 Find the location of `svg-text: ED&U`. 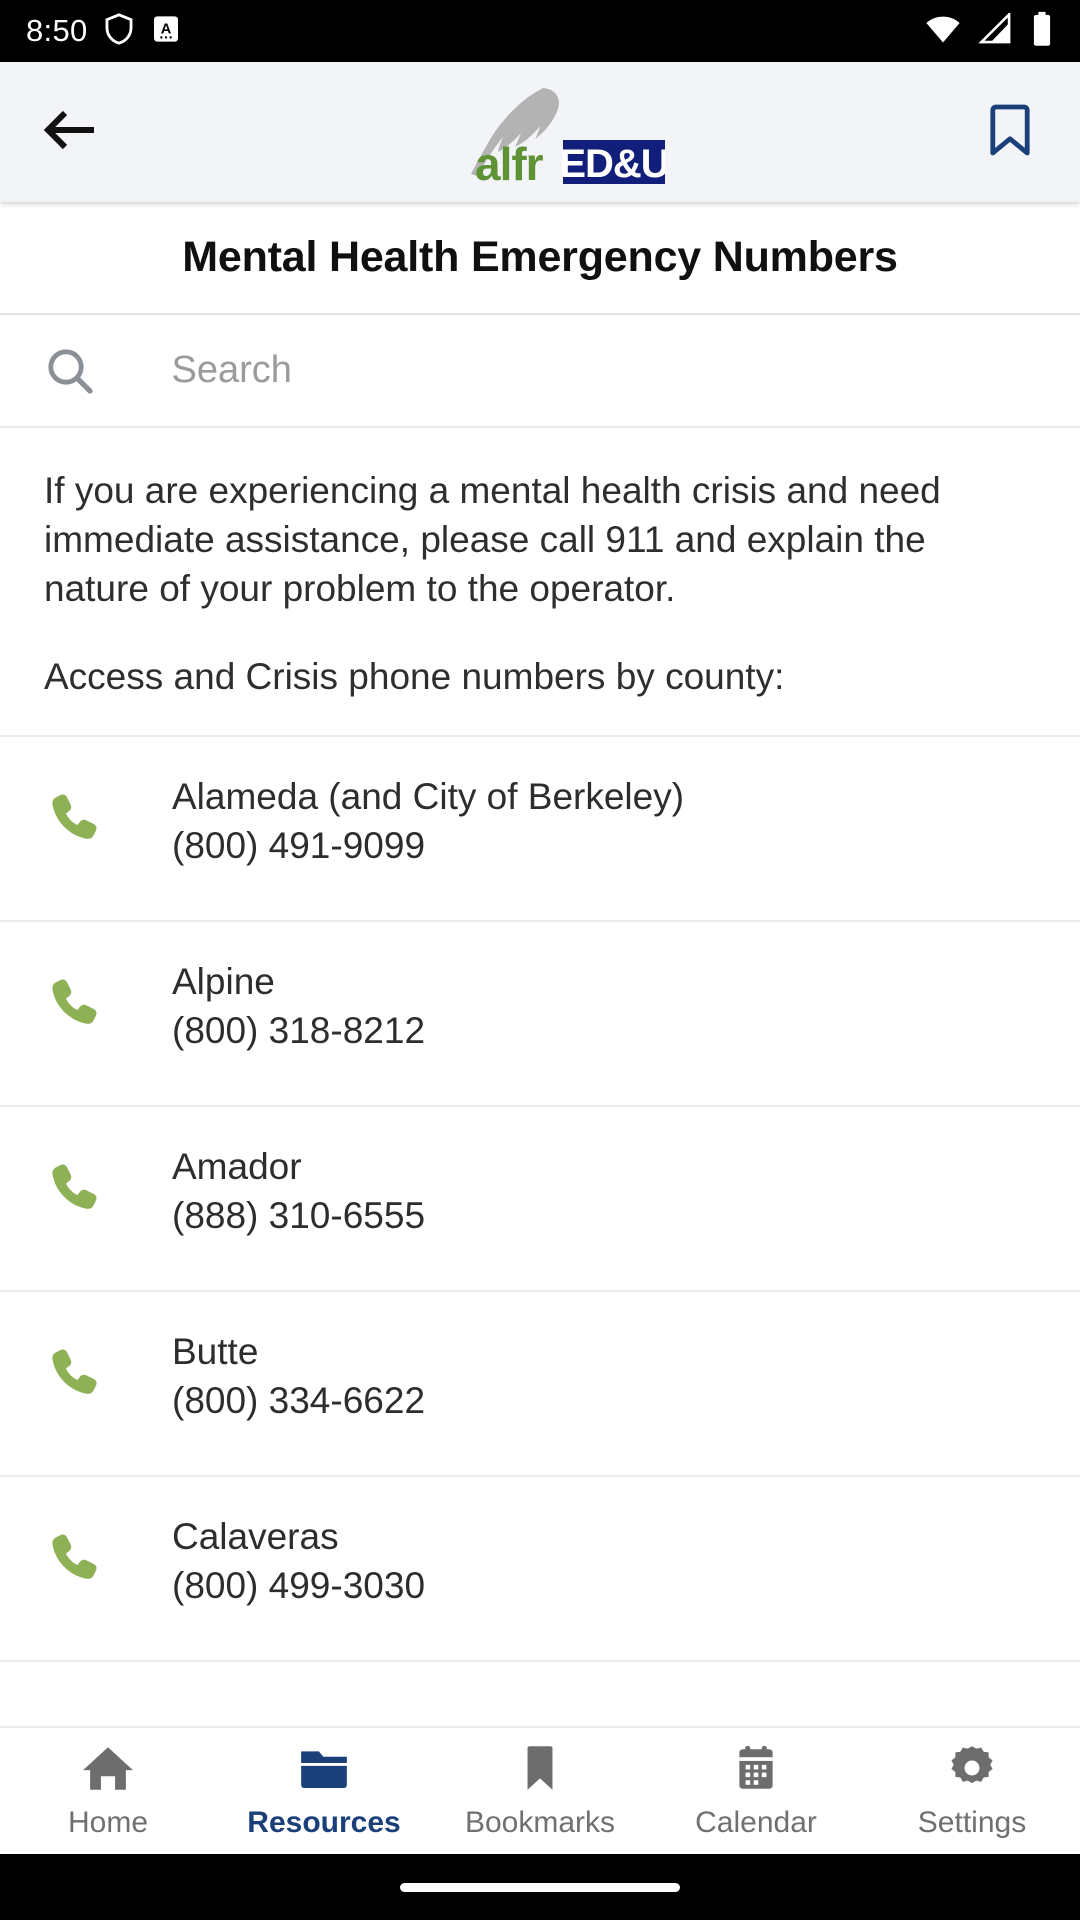

svg-text: ED&U is located at coordinates (612, 164).